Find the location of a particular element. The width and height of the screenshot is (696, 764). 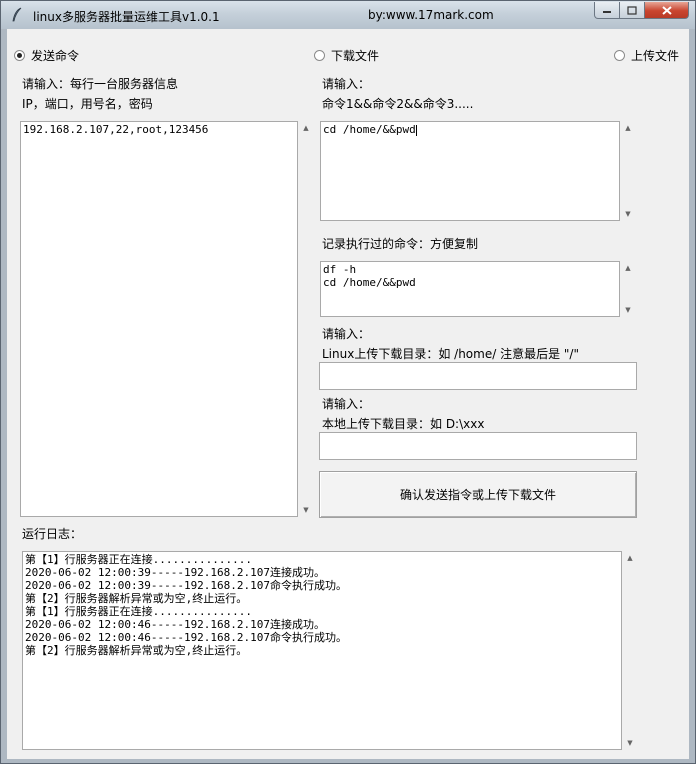

radio-send-label: 发送命令 is located at coordinates (55, 56).